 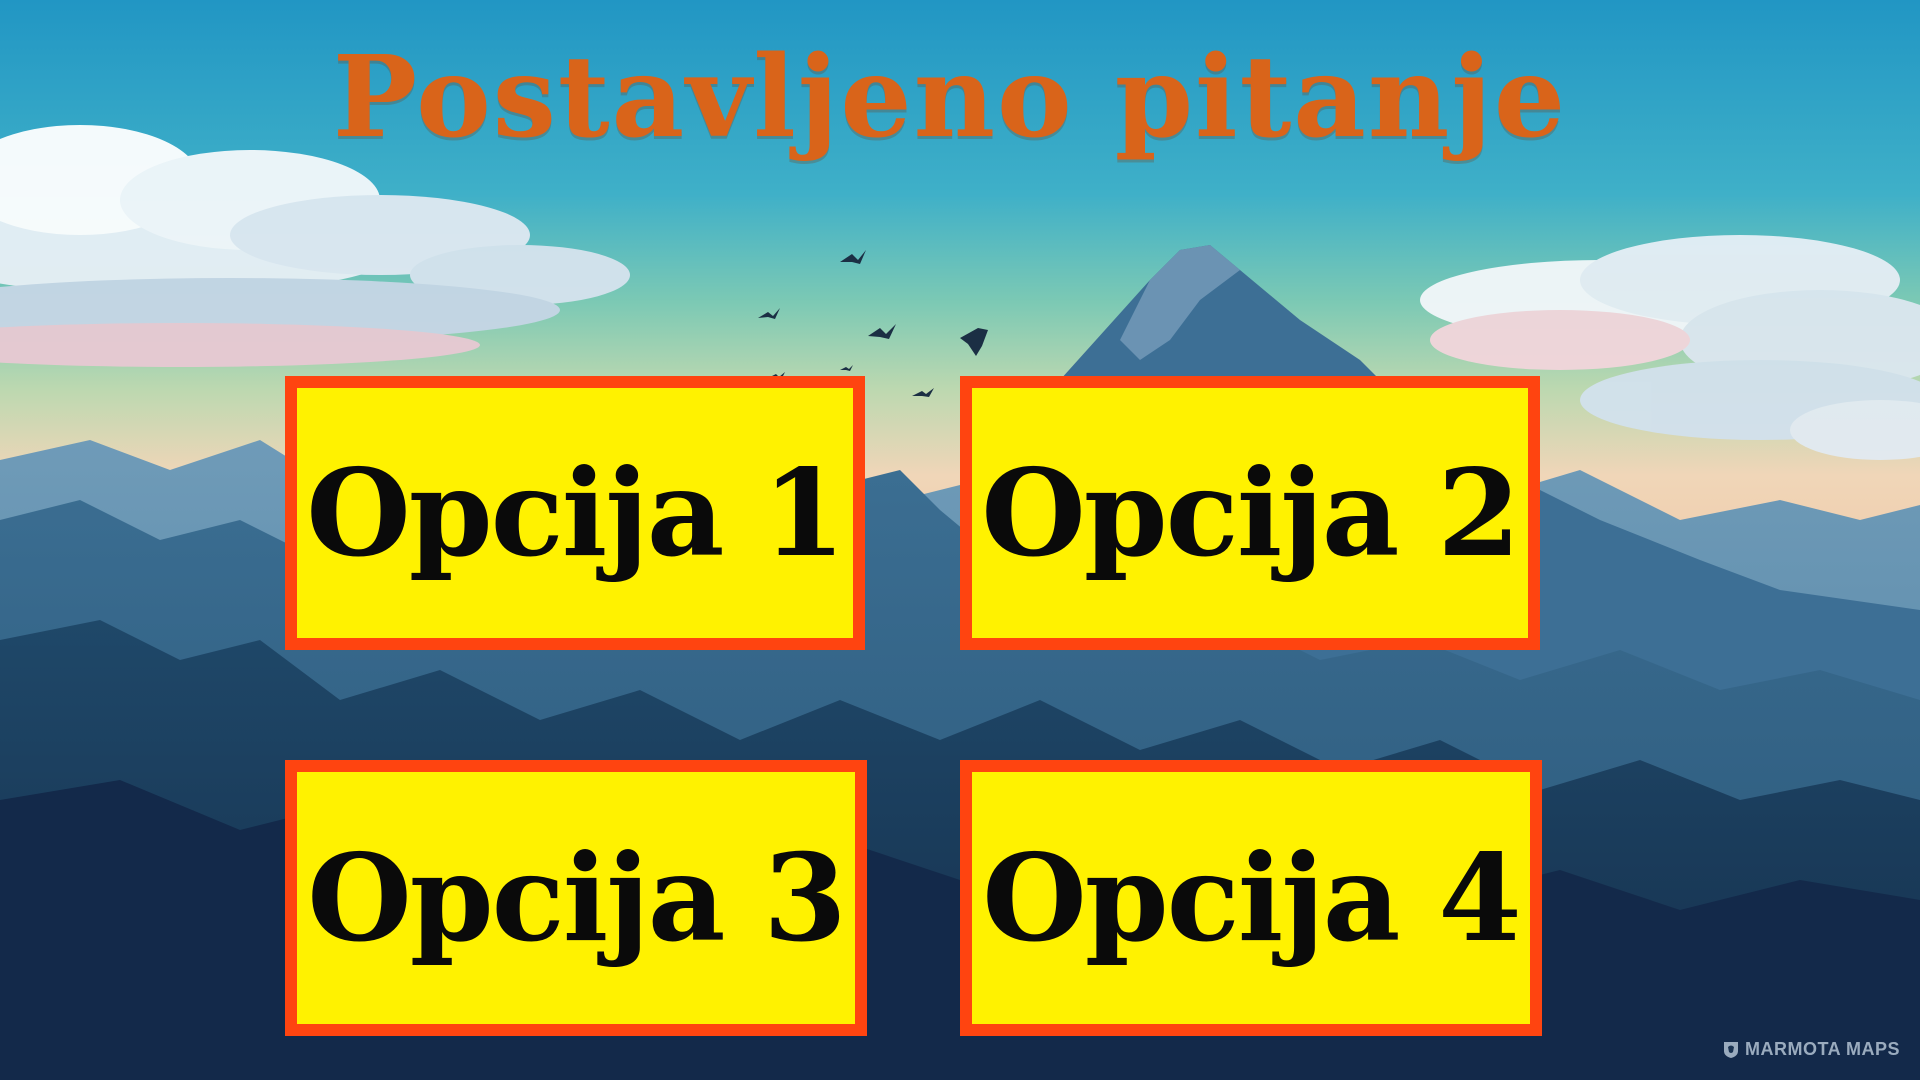 I want to click on answer-option-3-button: Opcija 3, so click(x=576, y=898).